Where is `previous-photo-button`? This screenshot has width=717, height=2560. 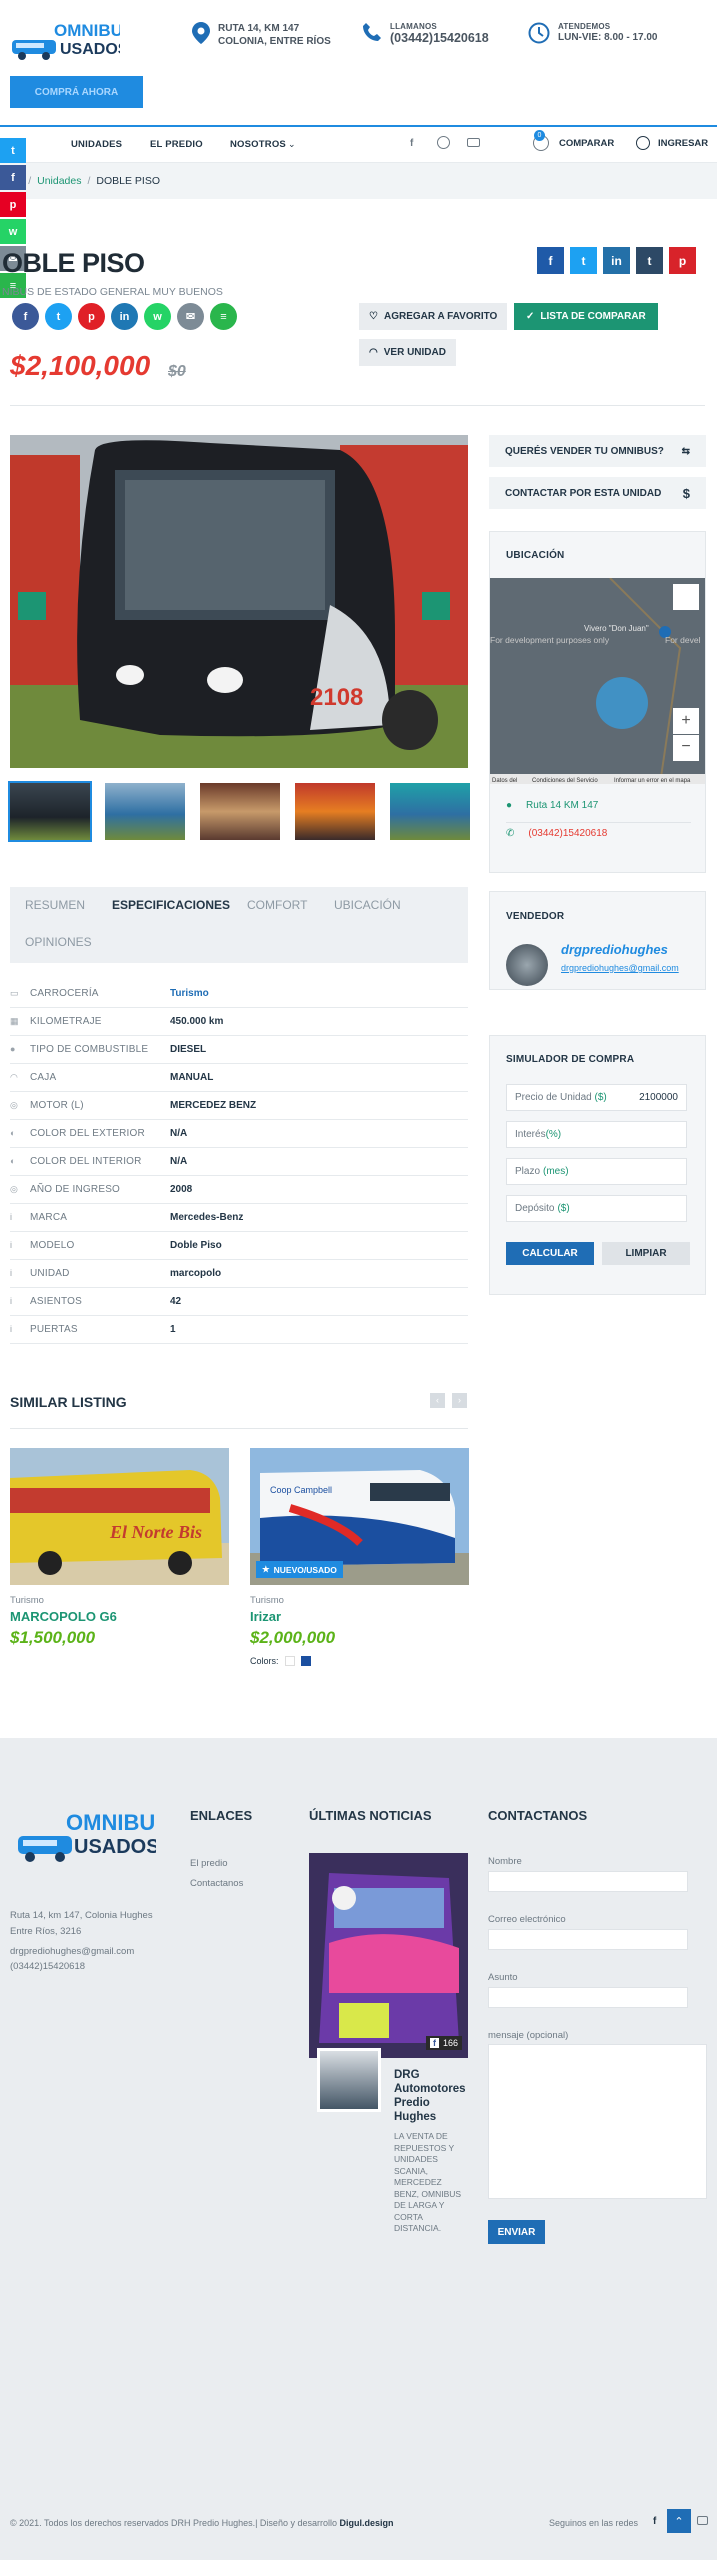 previous-photo-button is located at coordinates (32, 606).